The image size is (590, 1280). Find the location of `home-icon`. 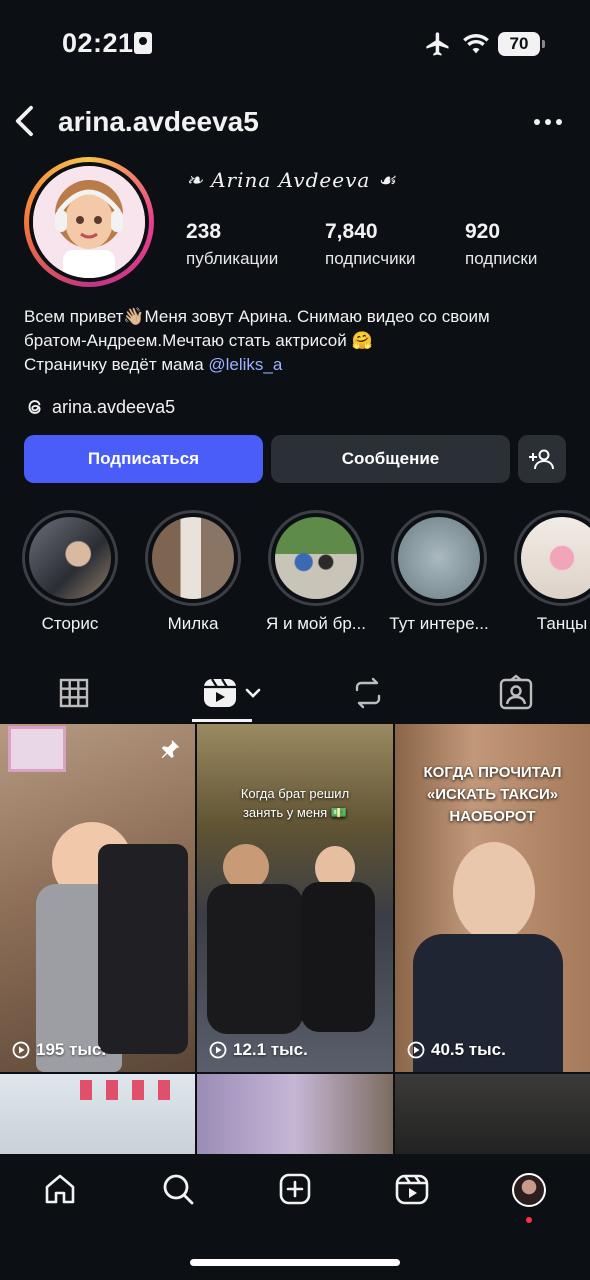

home-icon is located at coordinates (60, 1189).